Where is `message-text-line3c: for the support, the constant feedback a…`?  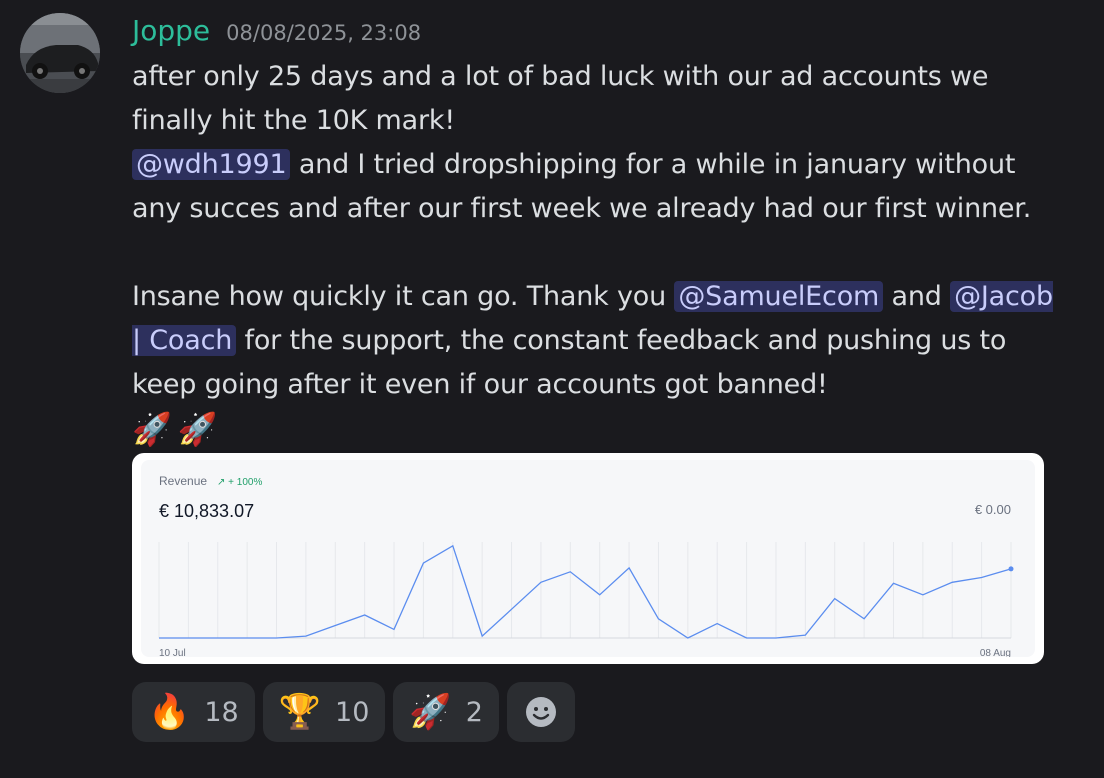 message-text-line3c: for the support, the constant feedback a… is located at coordinates (569, 362).